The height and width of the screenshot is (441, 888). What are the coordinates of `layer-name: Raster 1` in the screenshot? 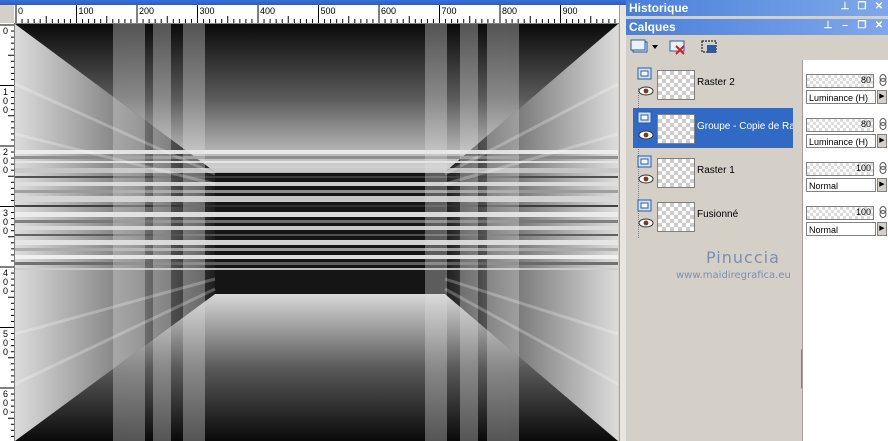 It's located at (716, 170).